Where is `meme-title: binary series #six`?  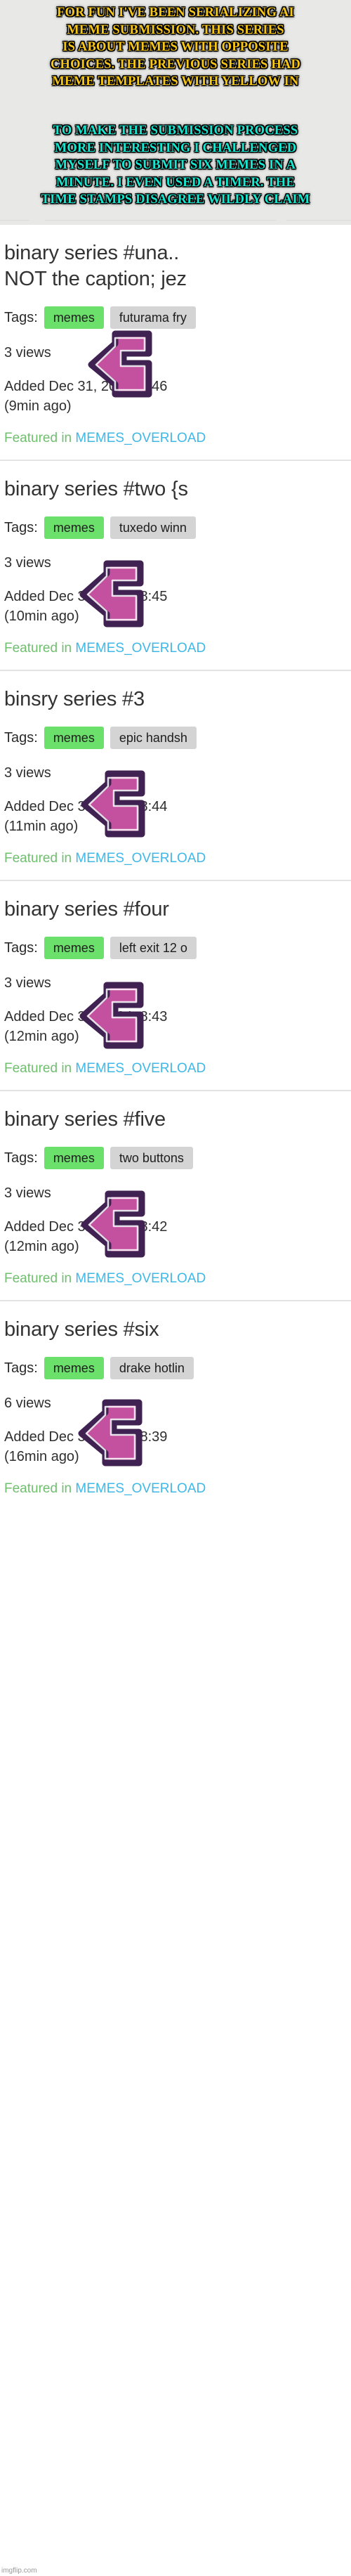 meme-title: binary series #six is located at coordinates (175, 1322).